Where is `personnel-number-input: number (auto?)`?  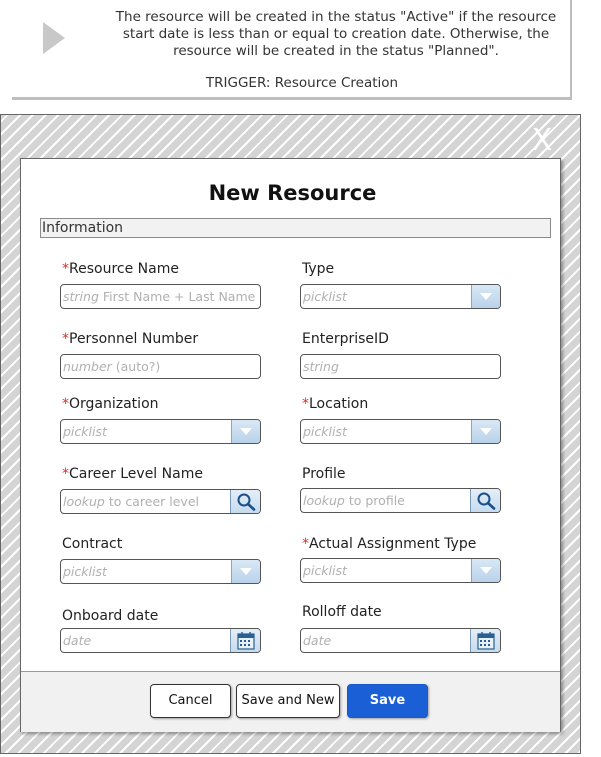
personnel-number-input: number (auto?) is located at coordinates (160, 366).